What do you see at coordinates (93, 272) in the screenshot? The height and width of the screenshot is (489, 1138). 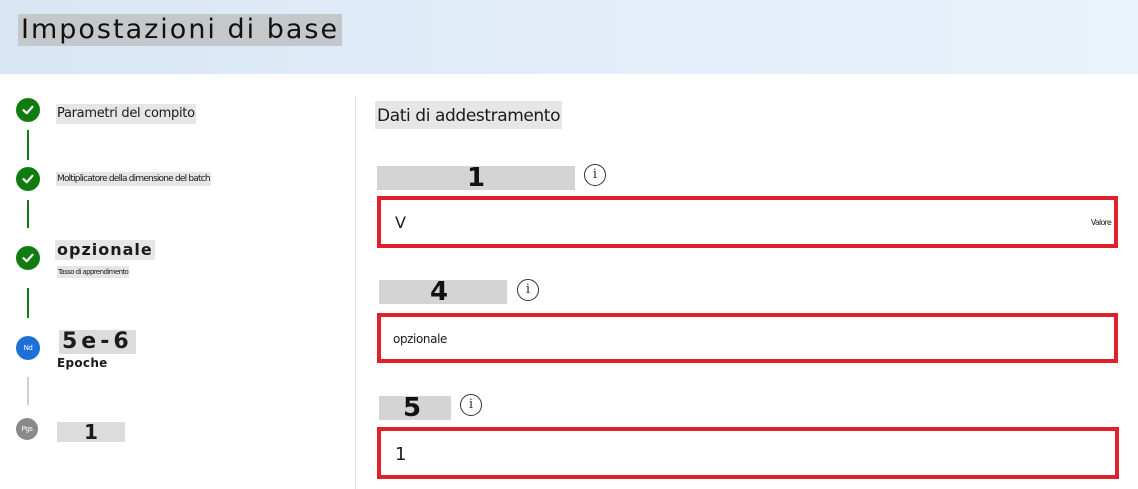 I see `step-3-sublabel: Tasso di apprendimento` at bounding box center [93, 272].